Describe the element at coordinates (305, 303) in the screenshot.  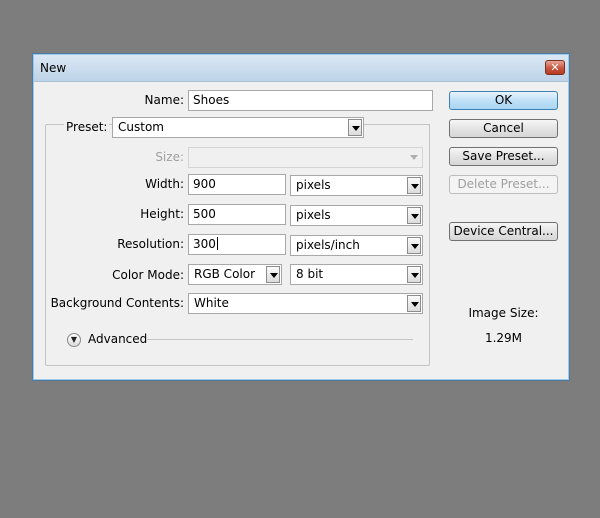
I see `background-contents-select: White` at that location.